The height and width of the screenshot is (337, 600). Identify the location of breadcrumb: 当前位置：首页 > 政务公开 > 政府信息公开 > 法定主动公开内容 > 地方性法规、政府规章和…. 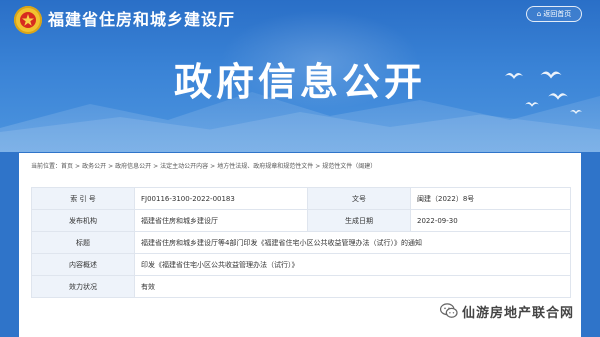
(301, 167).